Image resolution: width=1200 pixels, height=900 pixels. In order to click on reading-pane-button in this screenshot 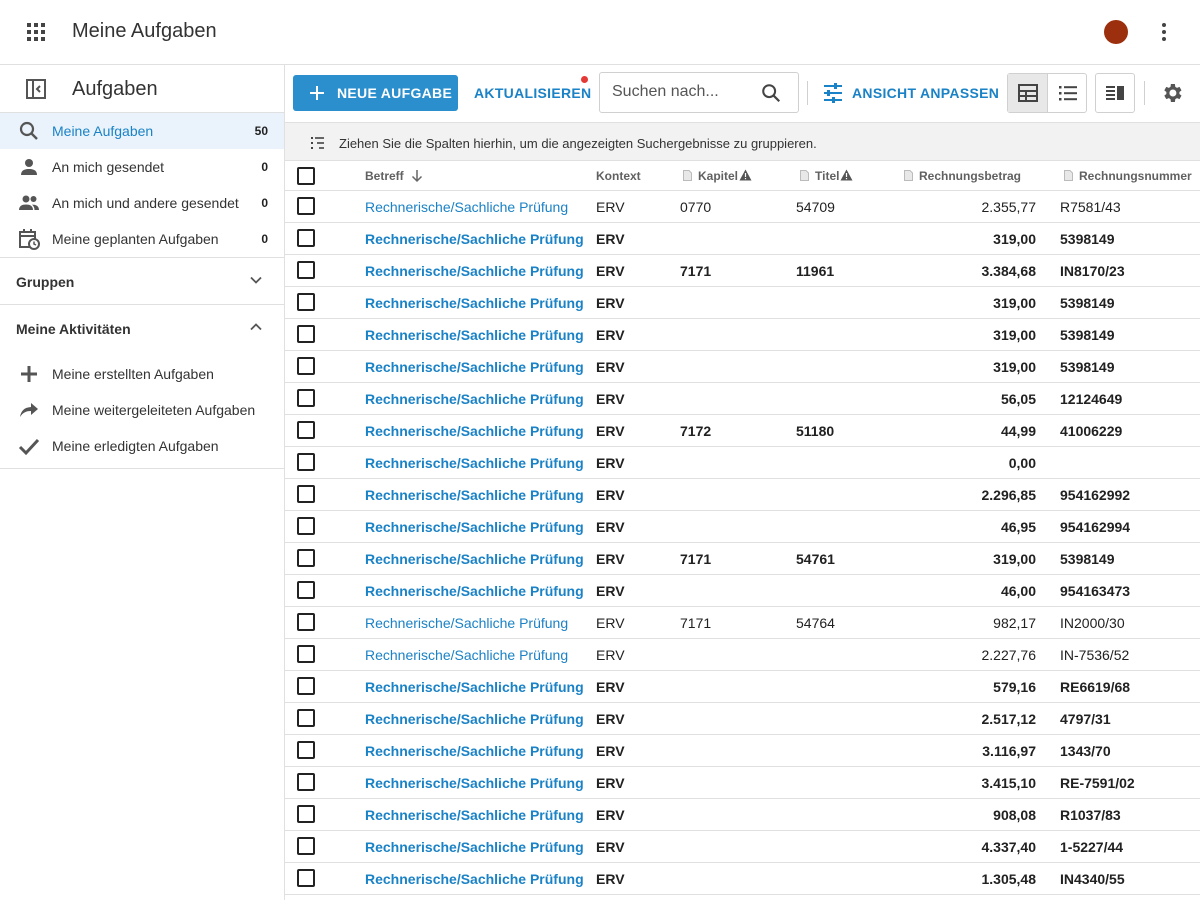, I will do `click(1115, 93)`.